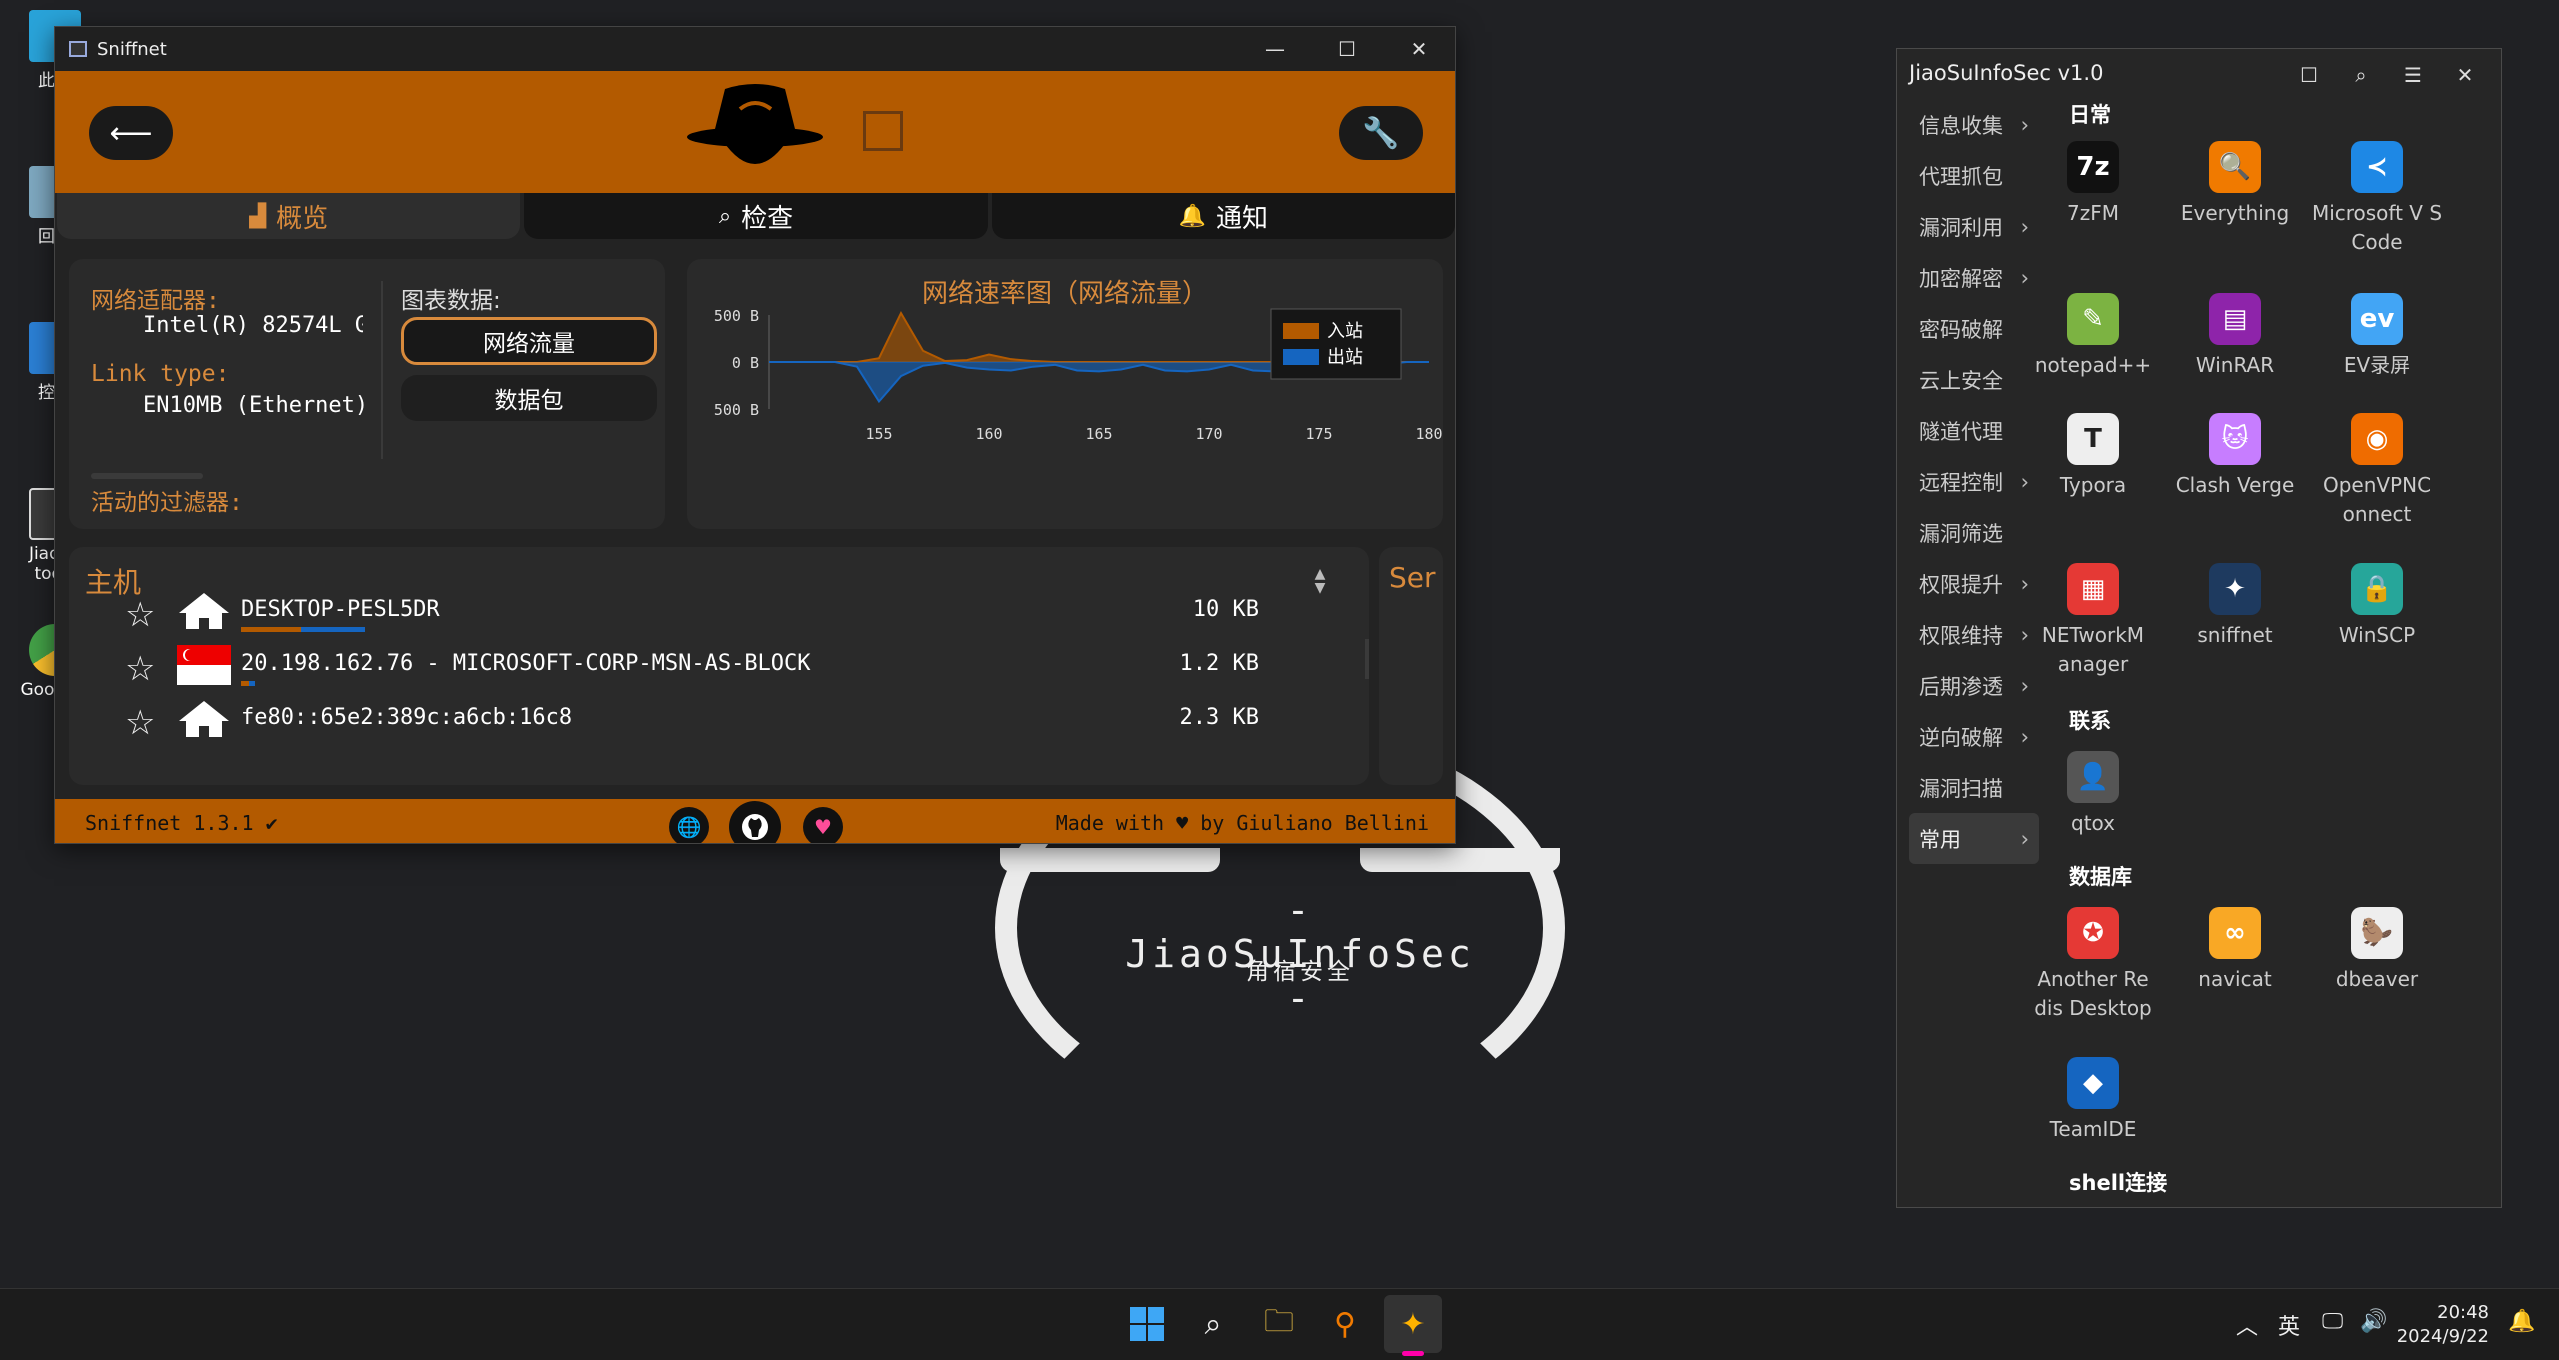 The width and height of the screenshot is (2559, 1360). What do you see at coordinates (2093, 1129) in the screenshot?
I see `app-label: TeamIDE` at bounding box center [2093, 1129].